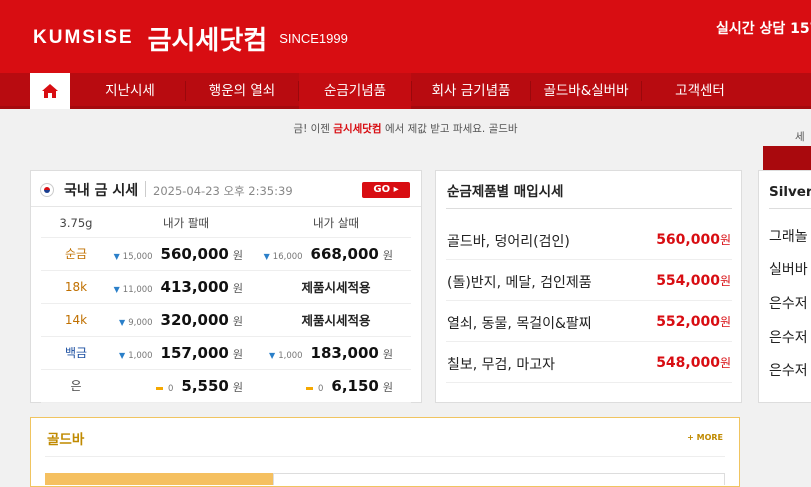 This screenshot has height=487, width=811. Describe the element at coordinates (700, 91) in the screenshot. I see `nav-item-customer-center: 고객센터` at that location.